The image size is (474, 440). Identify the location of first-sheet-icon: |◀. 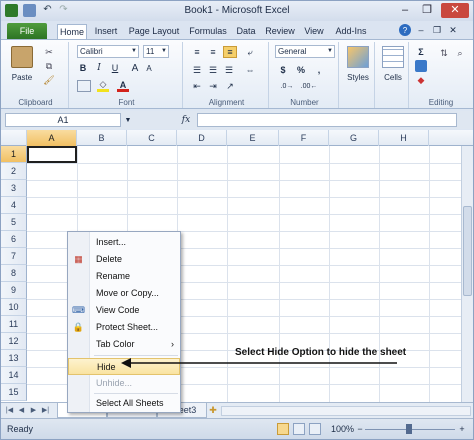
(9, 411).